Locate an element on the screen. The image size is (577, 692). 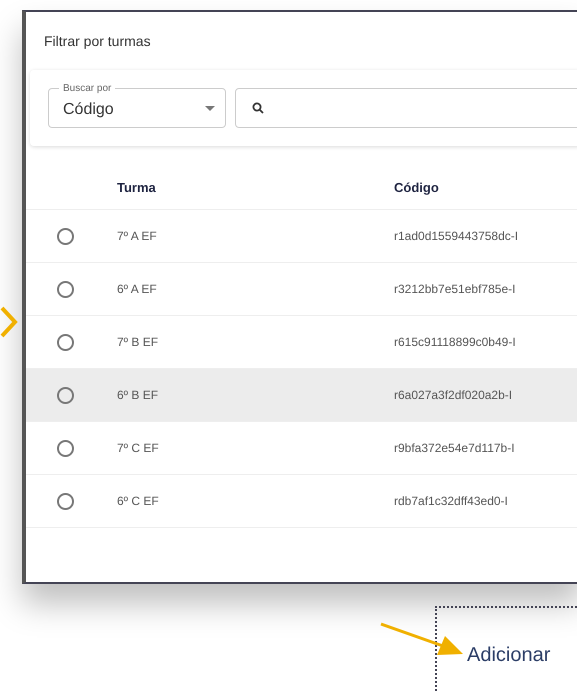
table-cell-text: 7º A EF is located at coordinates (137, 236).